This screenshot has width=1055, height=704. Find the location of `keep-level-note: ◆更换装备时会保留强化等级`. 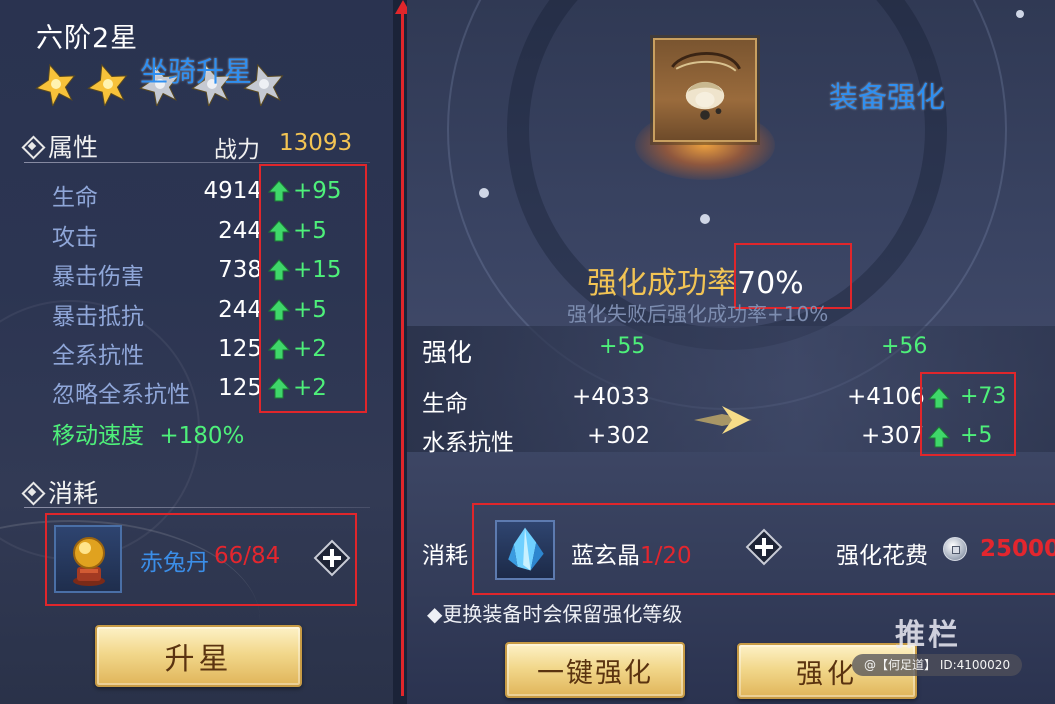

keep-level-note: ◆更换装备时会保留强化等级 is located at coordinates (555, 614).